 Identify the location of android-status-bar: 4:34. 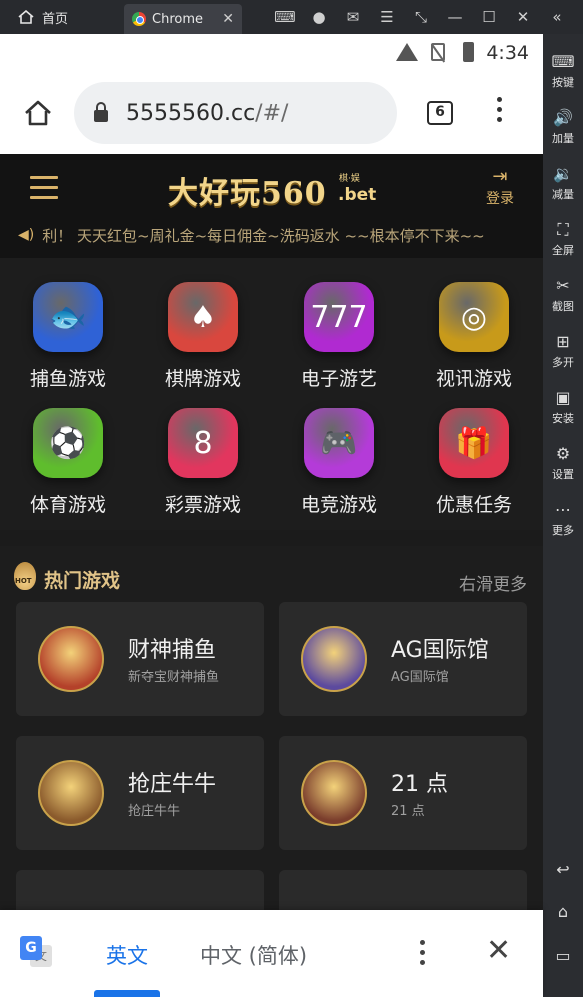
(271, 53).